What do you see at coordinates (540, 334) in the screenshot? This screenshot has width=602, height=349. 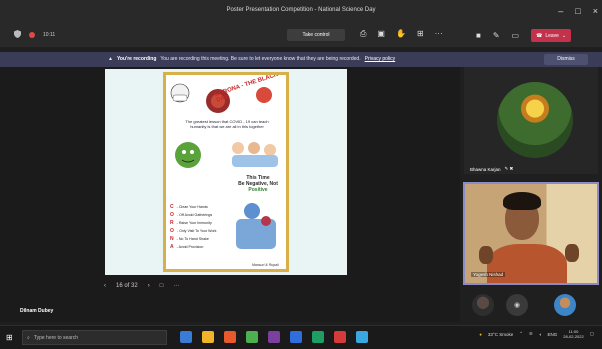 I see `volume-icon: ◖` at bounding box center [540, 334].